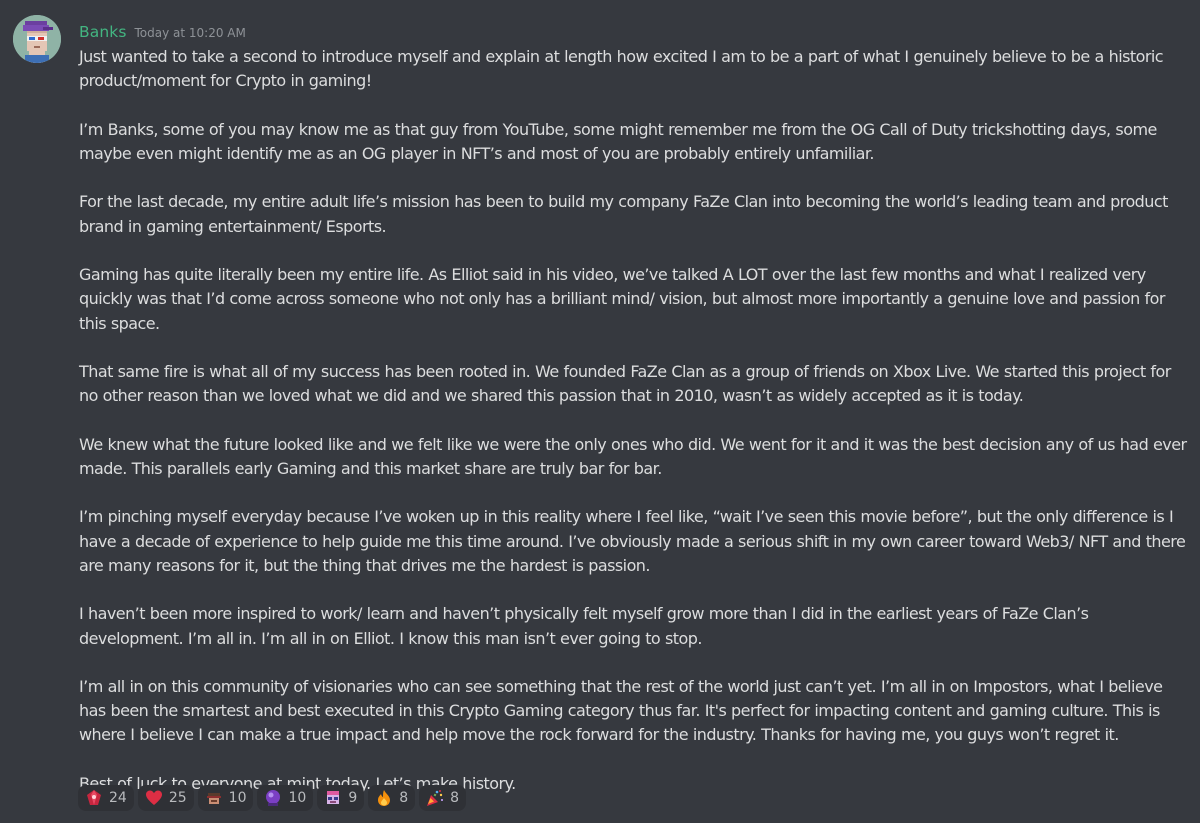 The width and height of the screenshot is (1200, 823). I want to click on reactions-bar: 24 25 10 10 9 8 8, so click(272, 798).